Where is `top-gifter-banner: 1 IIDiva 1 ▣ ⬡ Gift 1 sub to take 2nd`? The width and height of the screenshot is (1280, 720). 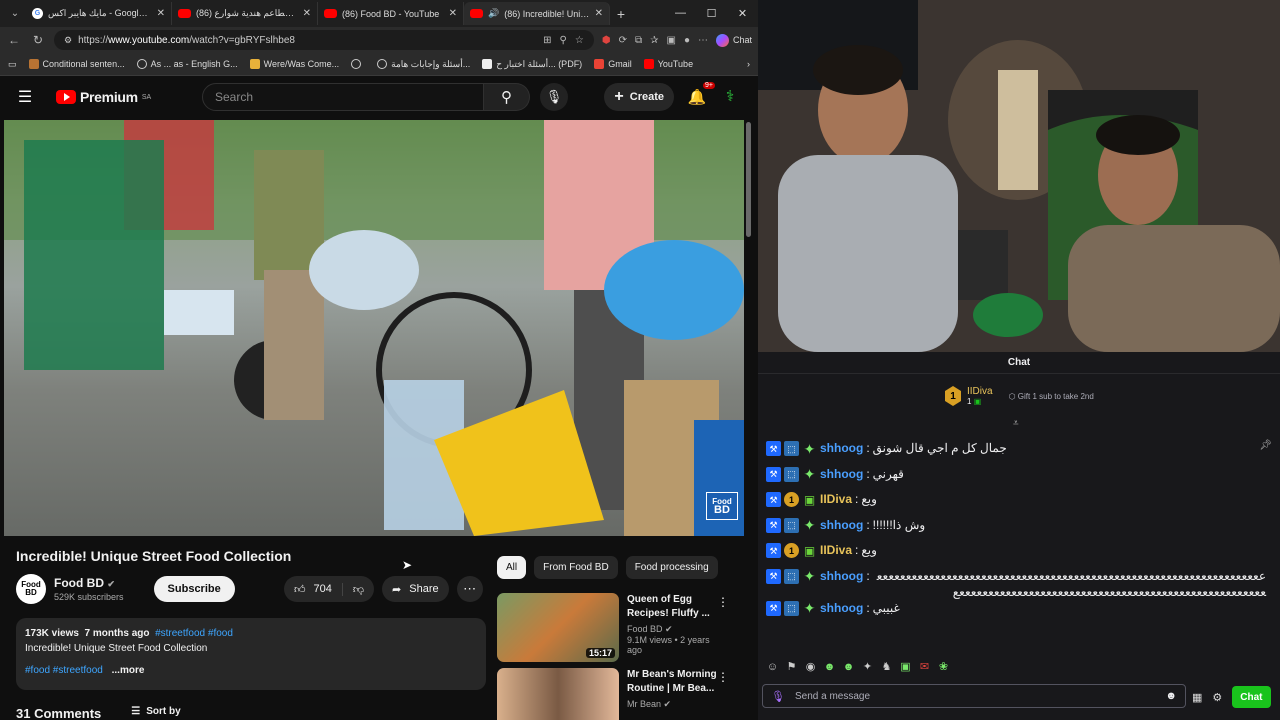 top-gifter-banner: 1 IIDiva 1 ▣ ⬡ Gift 1 sub to take 2nd is located at coordinates (1019, 396).